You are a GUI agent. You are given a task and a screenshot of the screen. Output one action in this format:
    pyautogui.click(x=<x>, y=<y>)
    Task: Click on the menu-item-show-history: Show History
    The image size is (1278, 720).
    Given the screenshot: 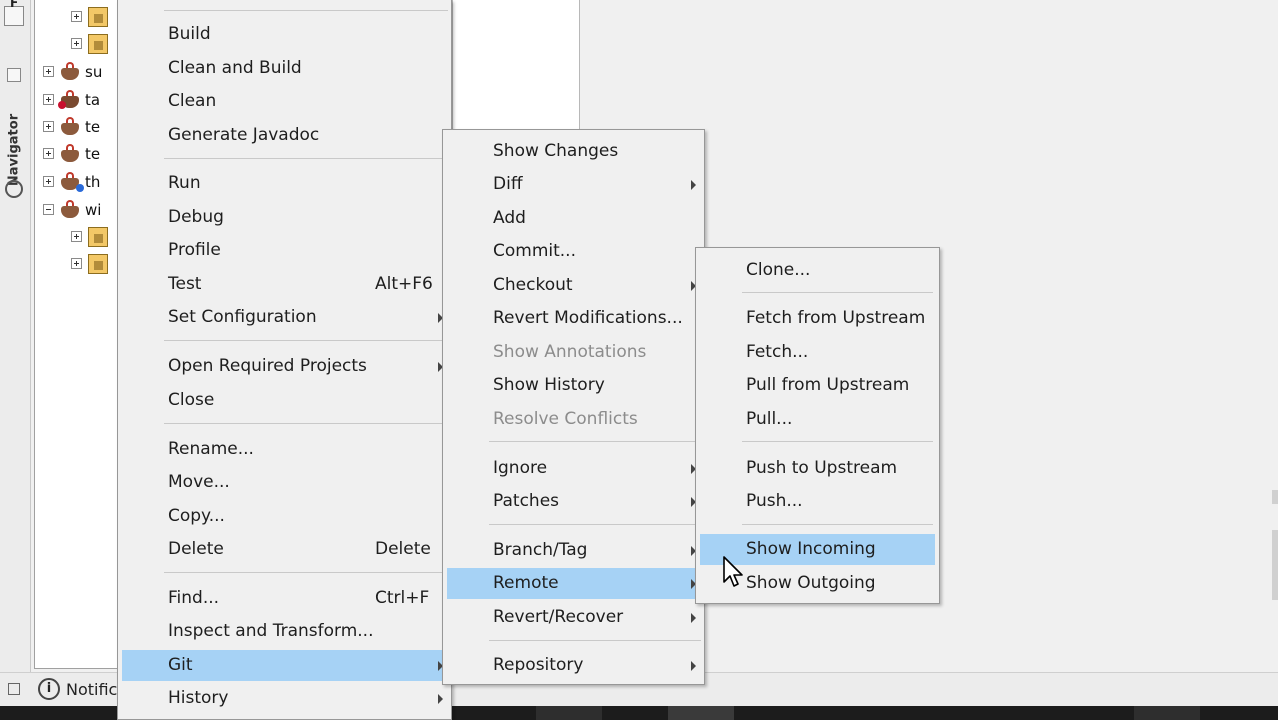 What is the action you would take?
    pyautogui.click(x=573, y=385)
    